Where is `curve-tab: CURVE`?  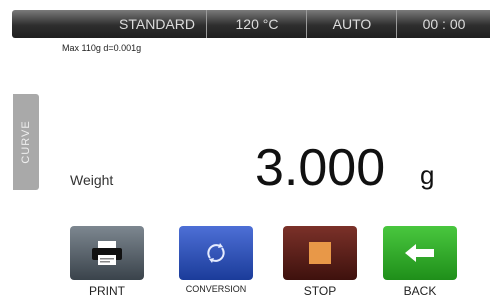
curve-tab: CURVE is located at coordinates (26, 142).